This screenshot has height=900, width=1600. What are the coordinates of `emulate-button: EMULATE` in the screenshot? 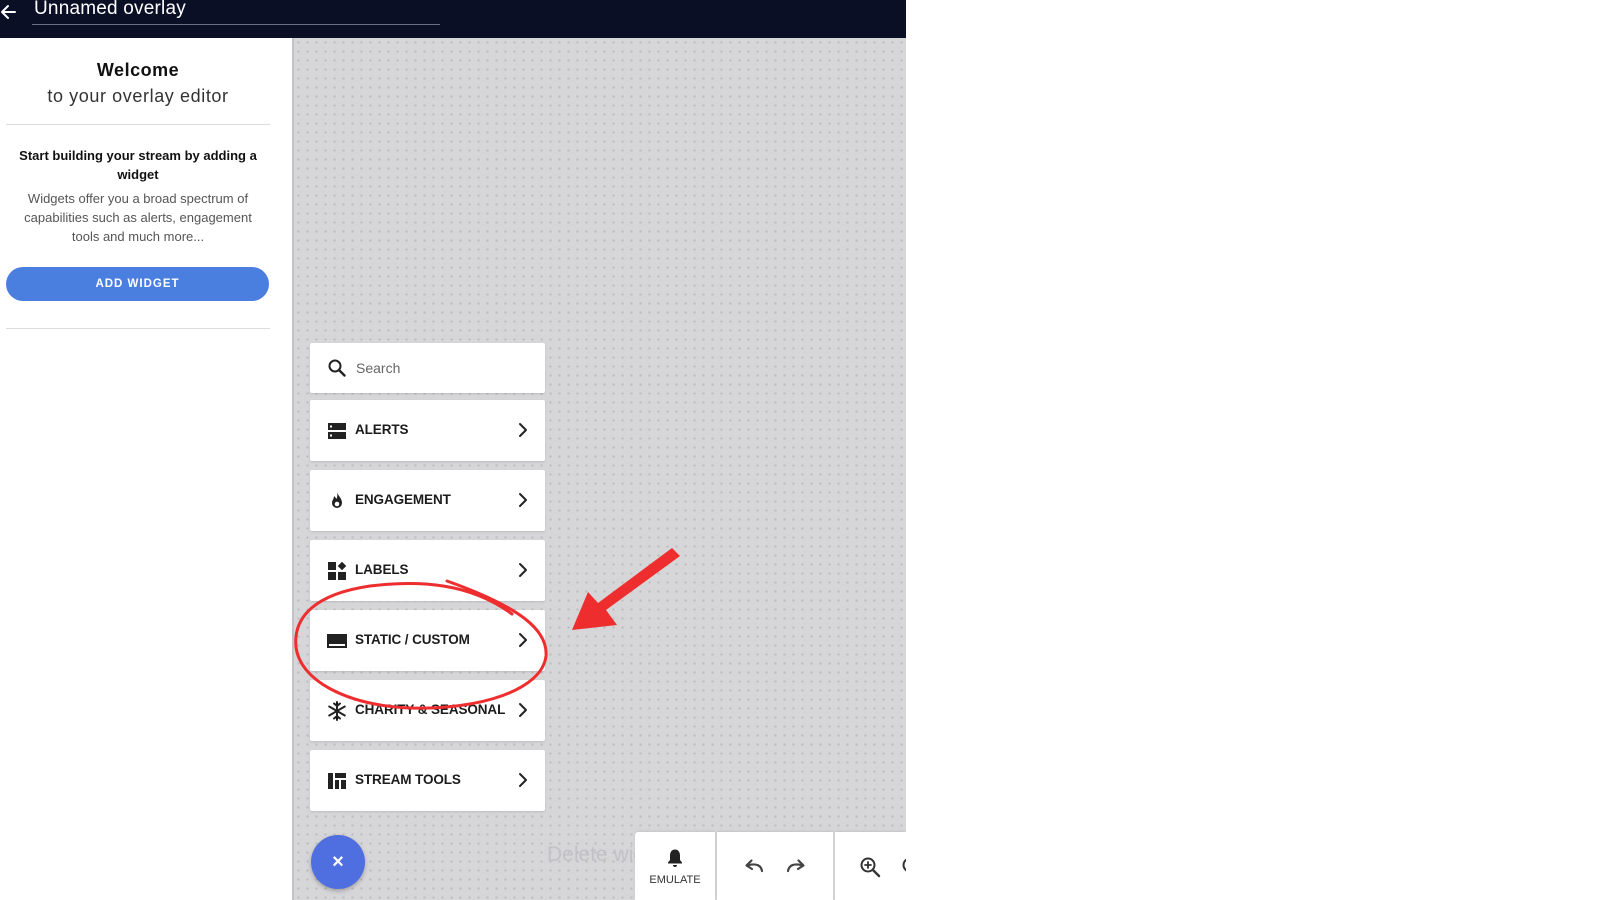 It's located at (675, 866).